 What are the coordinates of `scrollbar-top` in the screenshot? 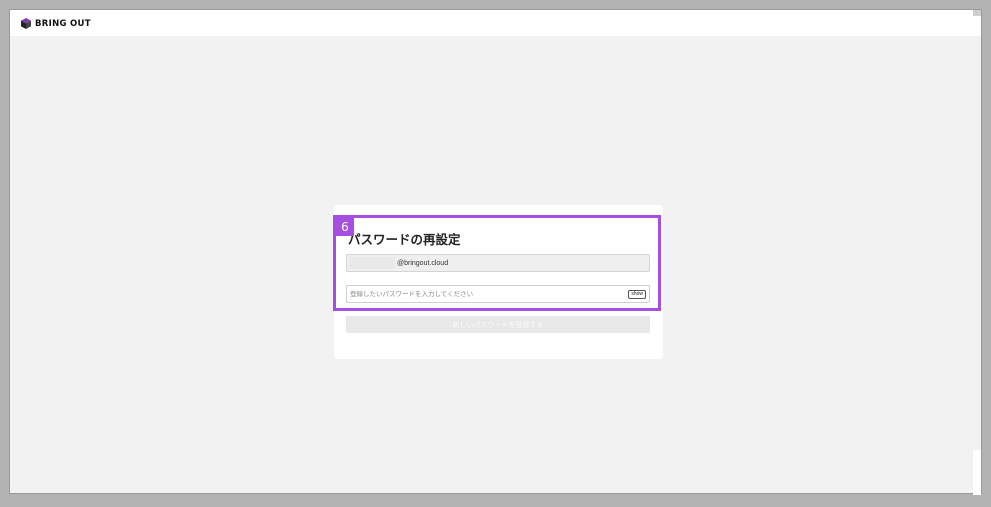 It's located at (977, 13).